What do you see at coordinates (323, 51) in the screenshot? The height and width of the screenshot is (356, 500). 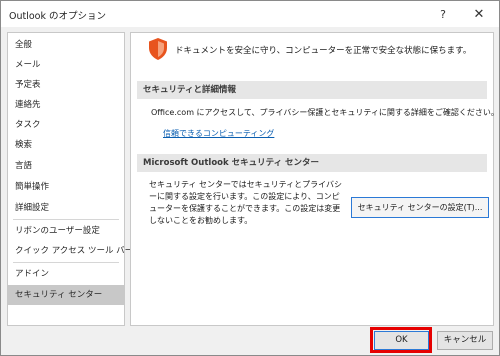 I see `intro-text: ドキュメントを安全に守り、コンピューターを正常で安全な状態に保ちます。` at bounding box center [323, 51].